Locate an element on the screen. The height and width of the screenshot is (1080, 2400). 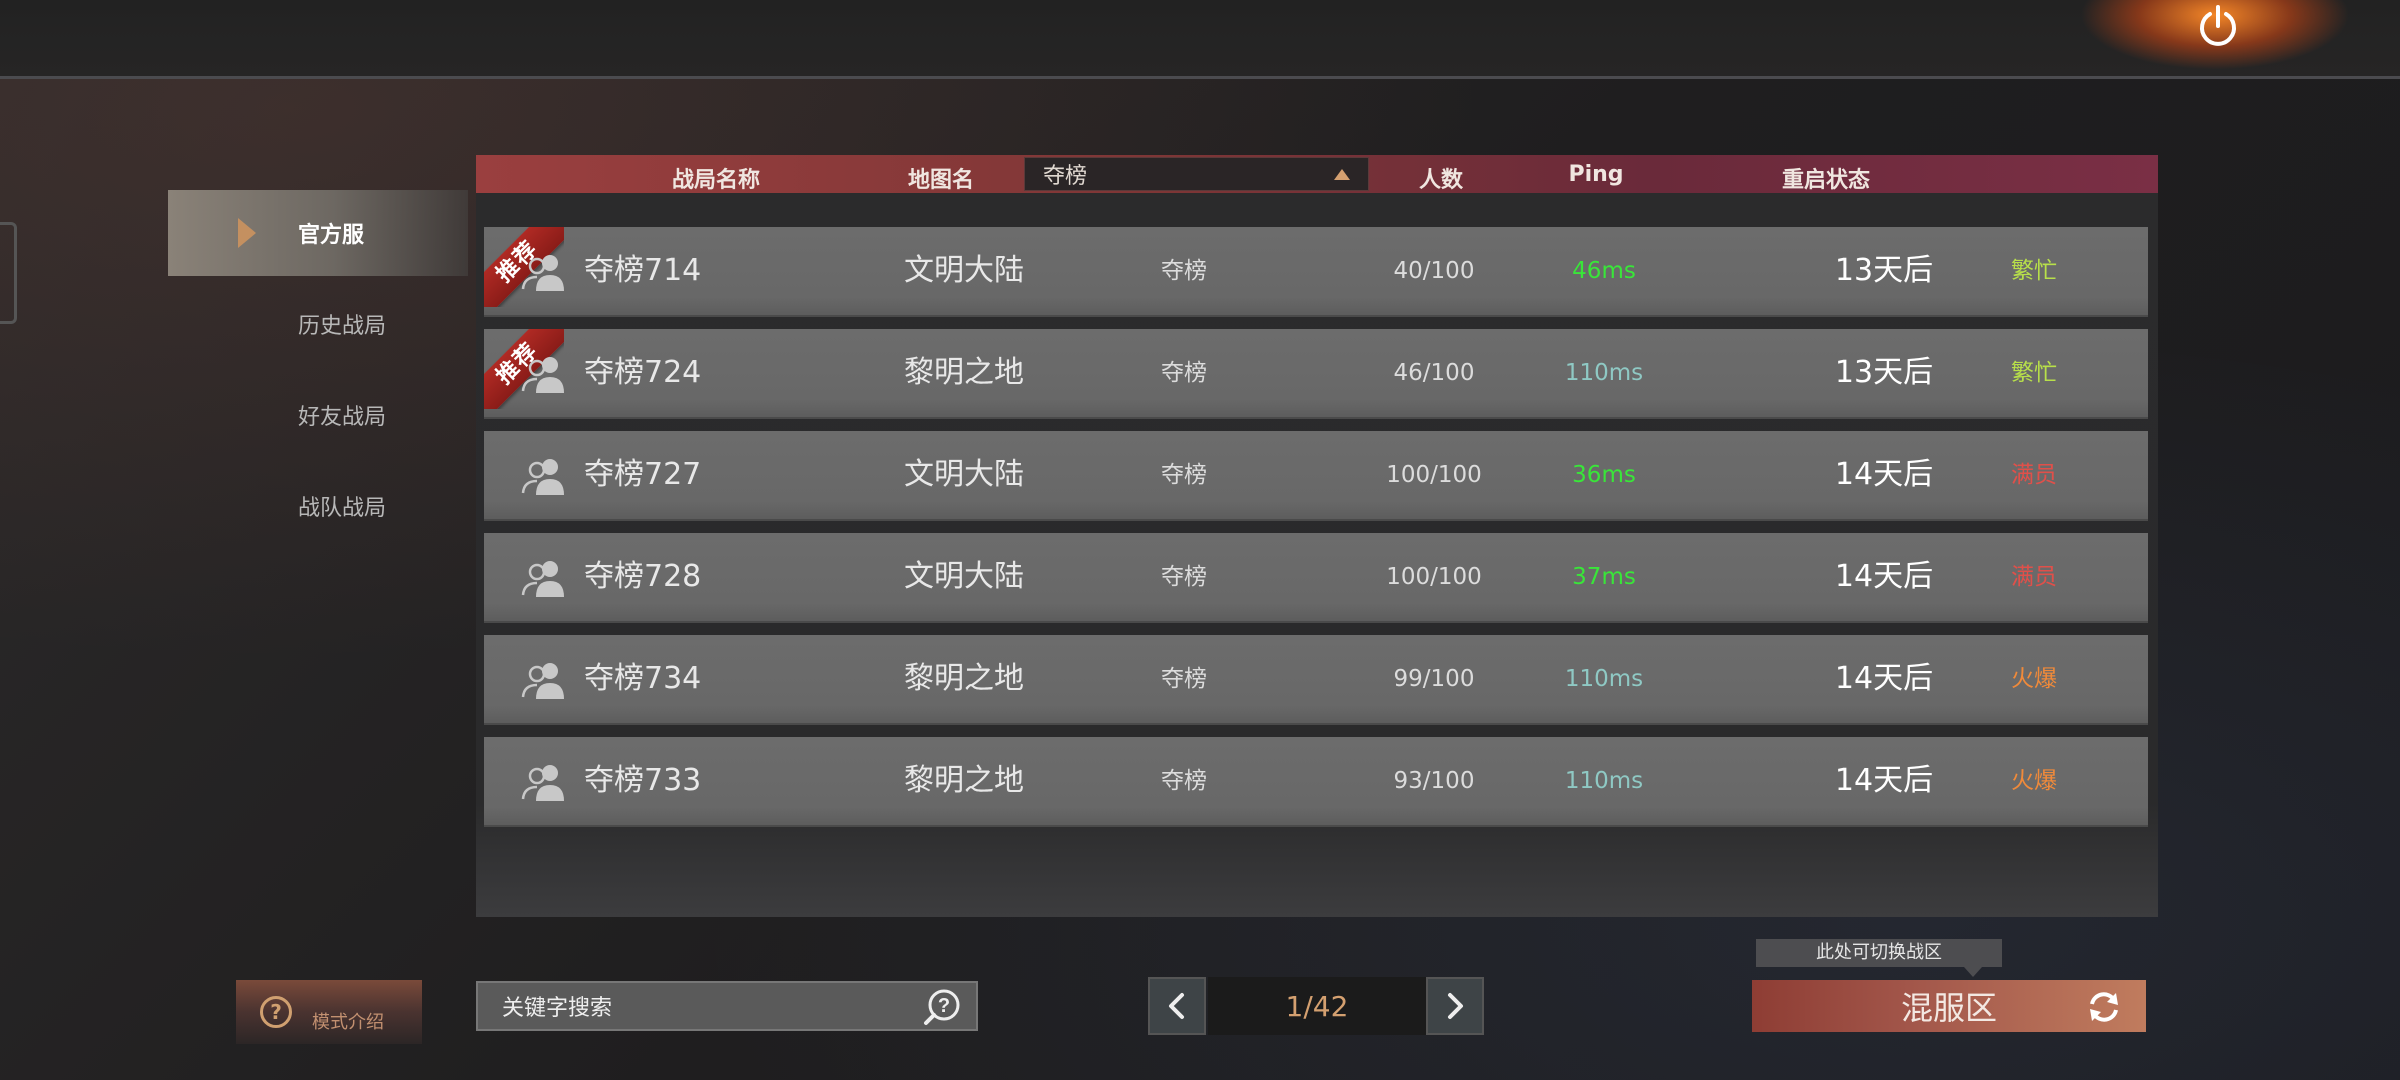
sidebar-item-official: 官方服 is located at coordinates (318, 233).